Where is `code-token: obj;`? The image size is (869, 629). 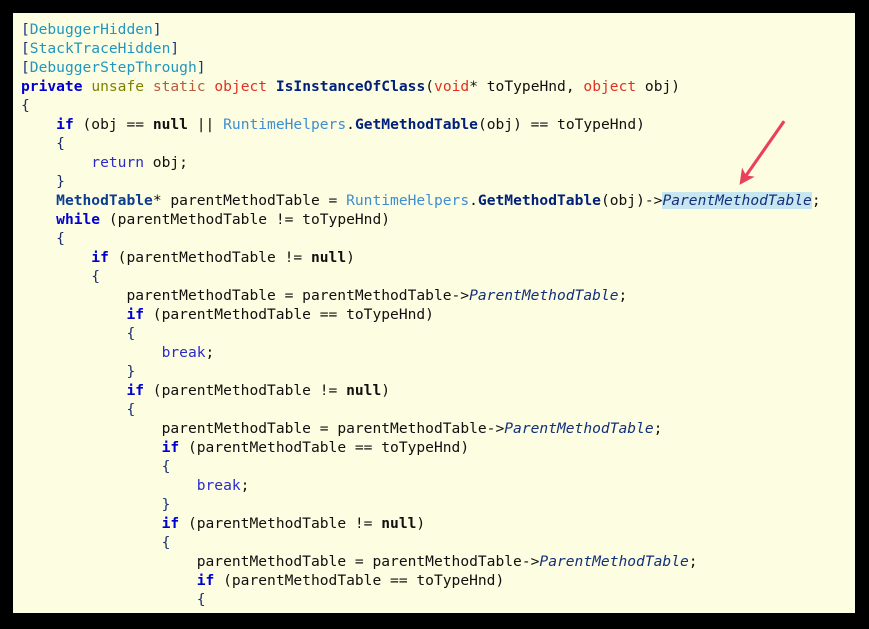
code-token: obj; is located at coordinates (166, 162).